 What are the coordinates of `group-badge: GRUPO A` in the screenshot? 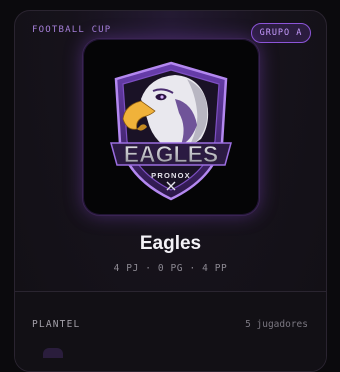 It's located at (281, 33).